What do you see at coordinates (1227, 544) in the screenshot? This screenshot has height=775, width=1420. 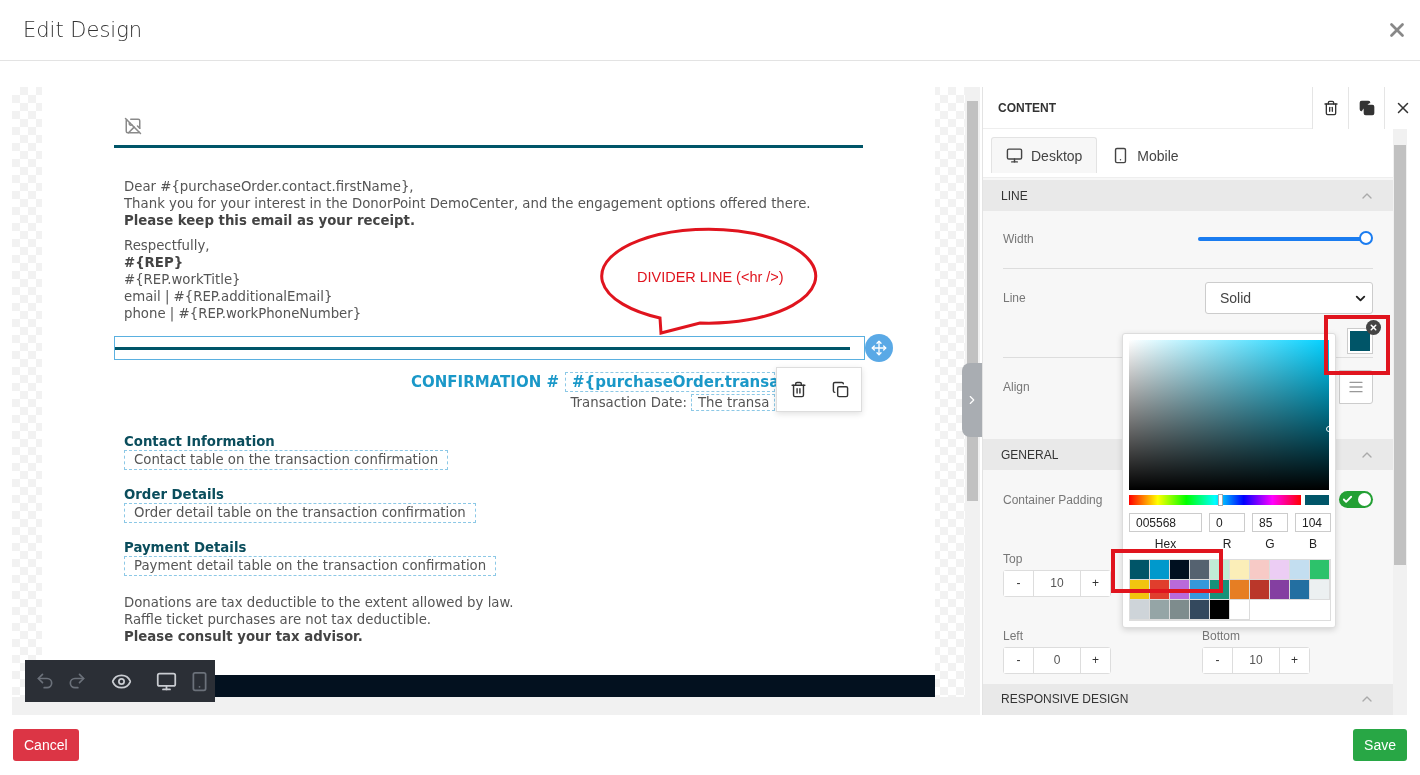 I see `input-label: R` at bounding box center [1227, 544].